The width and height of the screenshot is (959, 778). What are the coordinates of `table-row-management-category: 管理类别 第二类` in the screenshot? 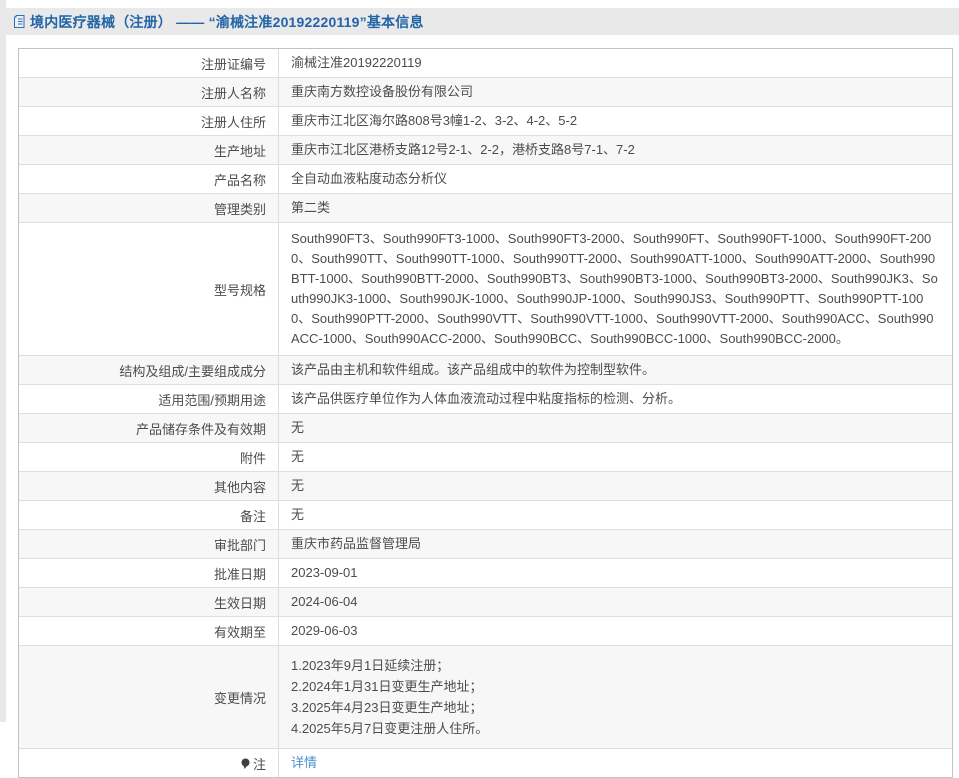 It's located at (485, 207).